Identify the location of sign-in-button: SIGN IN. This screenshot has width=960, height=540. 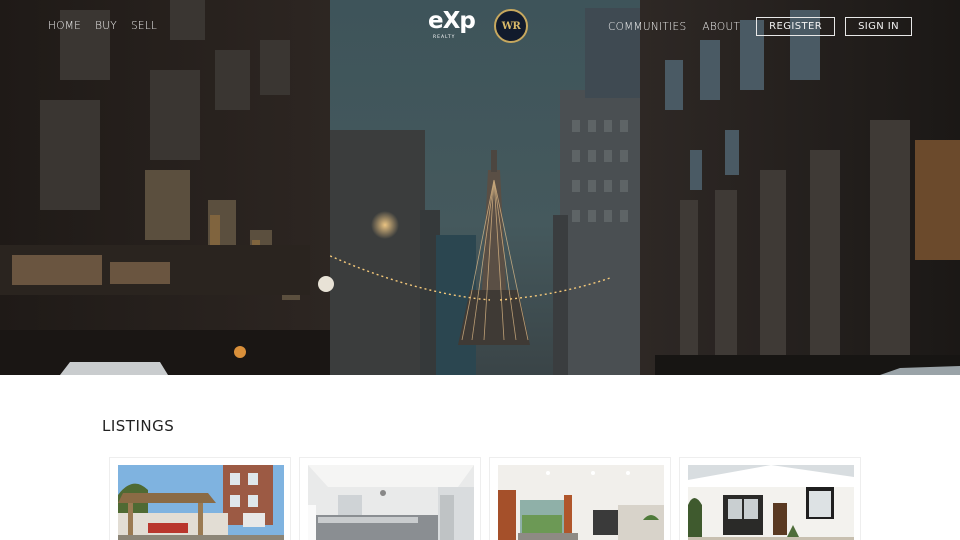
(878, 26).